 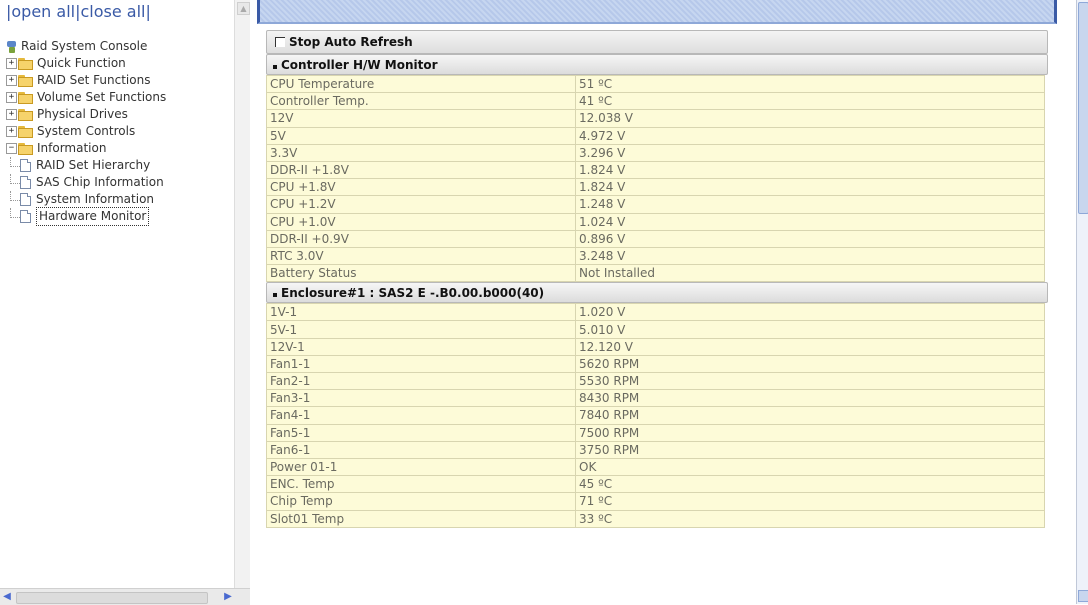 I want to click on row-value: 0.896 V, so click(x=810, y=238).